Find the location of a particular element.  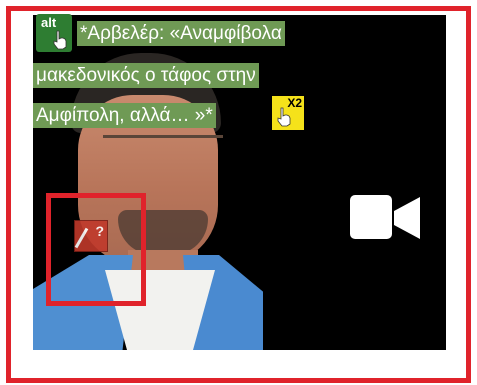

x2-button: X2 is located at coordinates (288, 113).